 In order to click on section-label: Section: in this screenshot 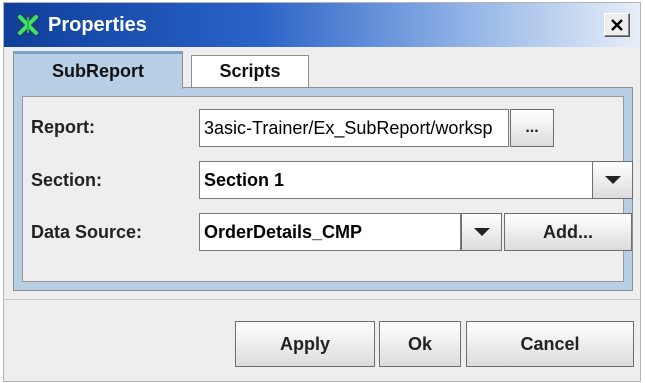, I will do `click(67, 180)`.